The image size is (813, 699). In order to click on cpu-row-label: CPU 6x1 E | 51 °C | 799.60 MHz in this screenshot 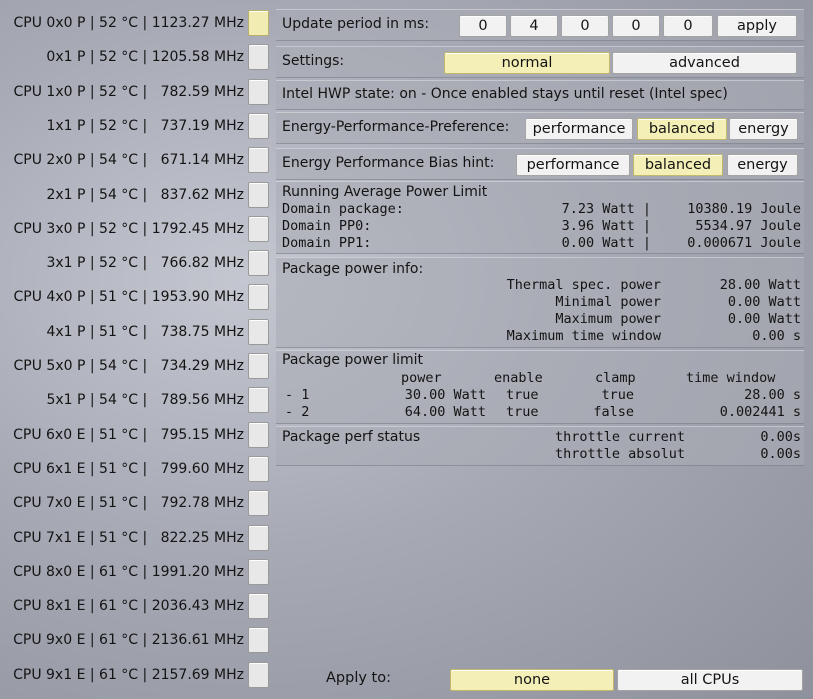, I will do `click(128, 468)`.